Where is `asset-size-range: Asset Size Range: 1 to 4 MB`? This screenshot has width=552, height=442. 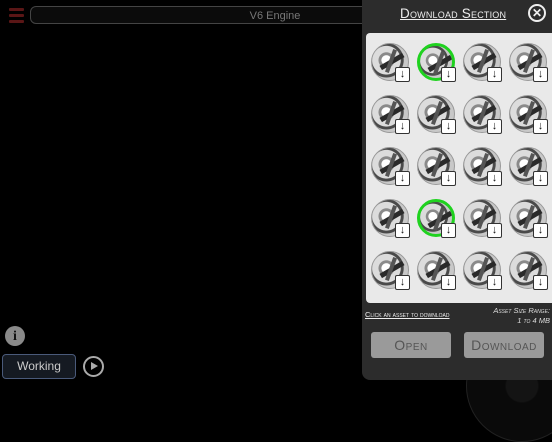
asset-size-range: Asset Size Range: 1 to 4 MB is located at coordinates (521, 316).